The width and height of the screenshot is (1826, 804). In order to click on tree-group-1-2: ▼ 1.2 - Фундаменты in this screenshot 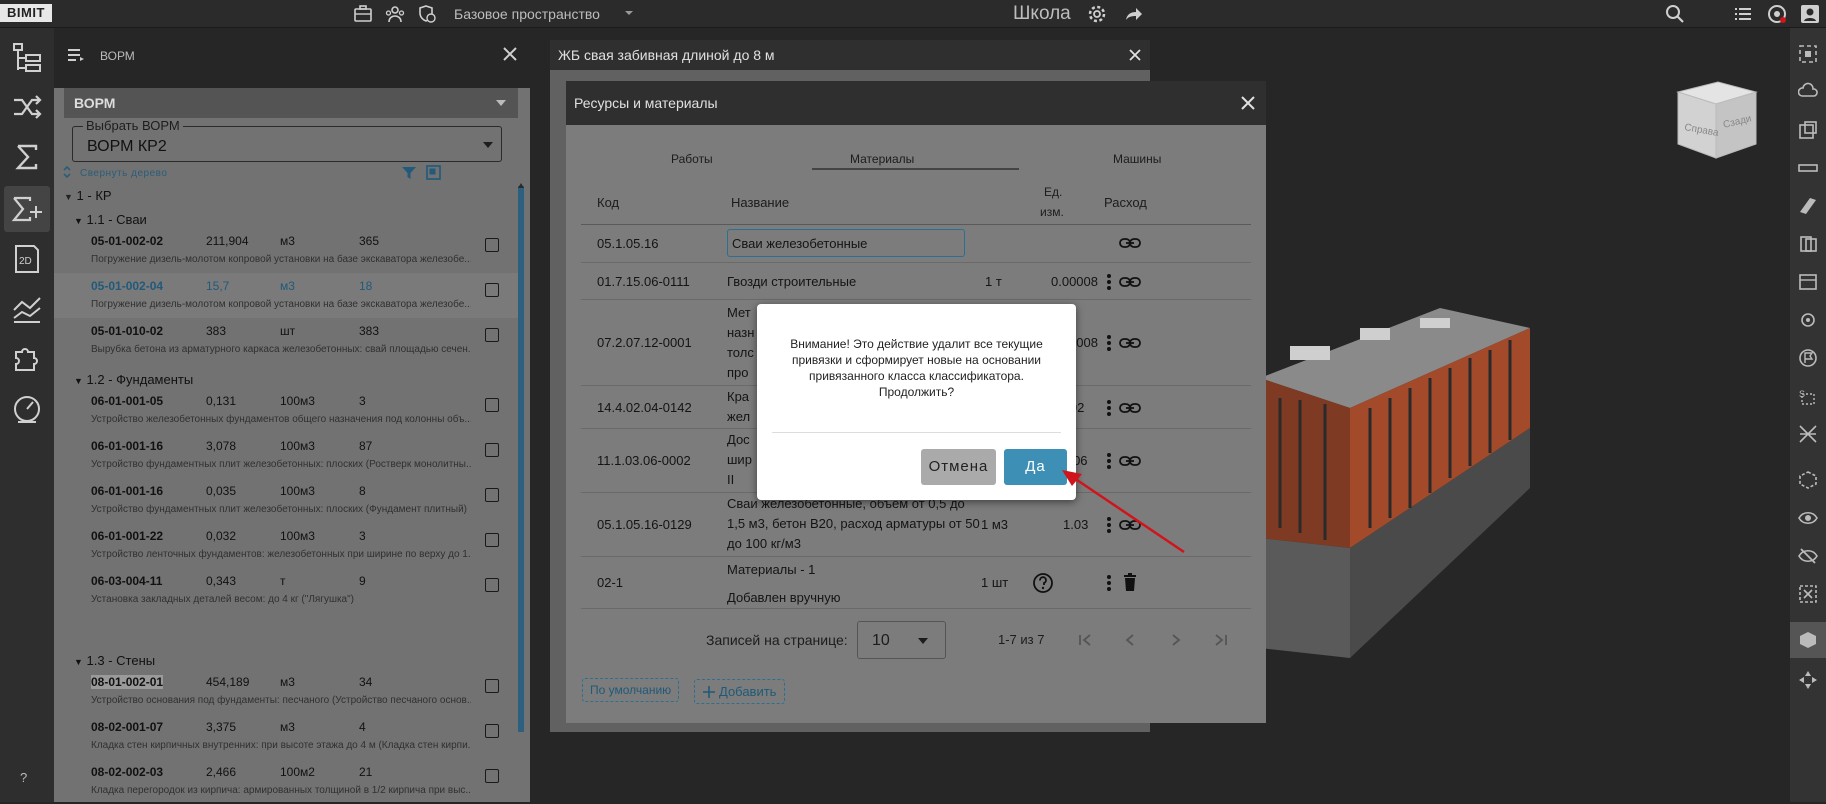, I will do `click(133, 379)`.